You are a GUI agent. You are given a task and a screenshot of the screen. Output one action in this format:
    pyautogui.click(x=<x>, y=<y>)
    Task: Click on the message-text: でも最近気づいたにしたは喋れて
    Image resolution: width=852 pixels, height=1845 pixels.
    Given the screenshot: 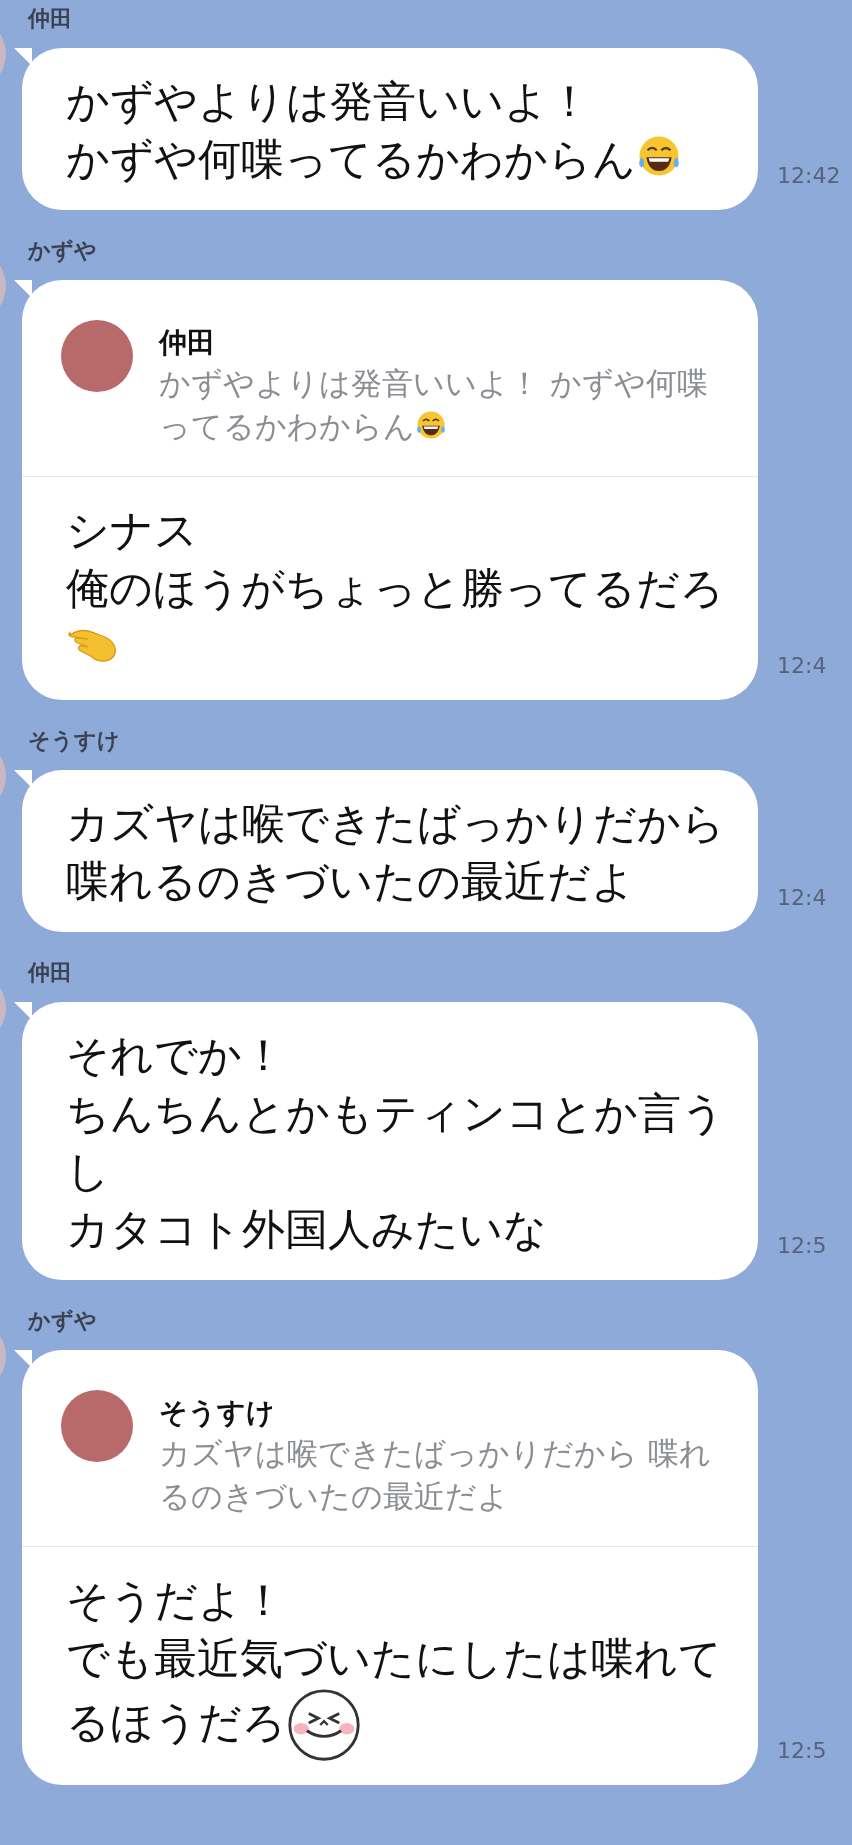 What is the action you would take?
    pyautogui.click(x=394, y=1657)
    